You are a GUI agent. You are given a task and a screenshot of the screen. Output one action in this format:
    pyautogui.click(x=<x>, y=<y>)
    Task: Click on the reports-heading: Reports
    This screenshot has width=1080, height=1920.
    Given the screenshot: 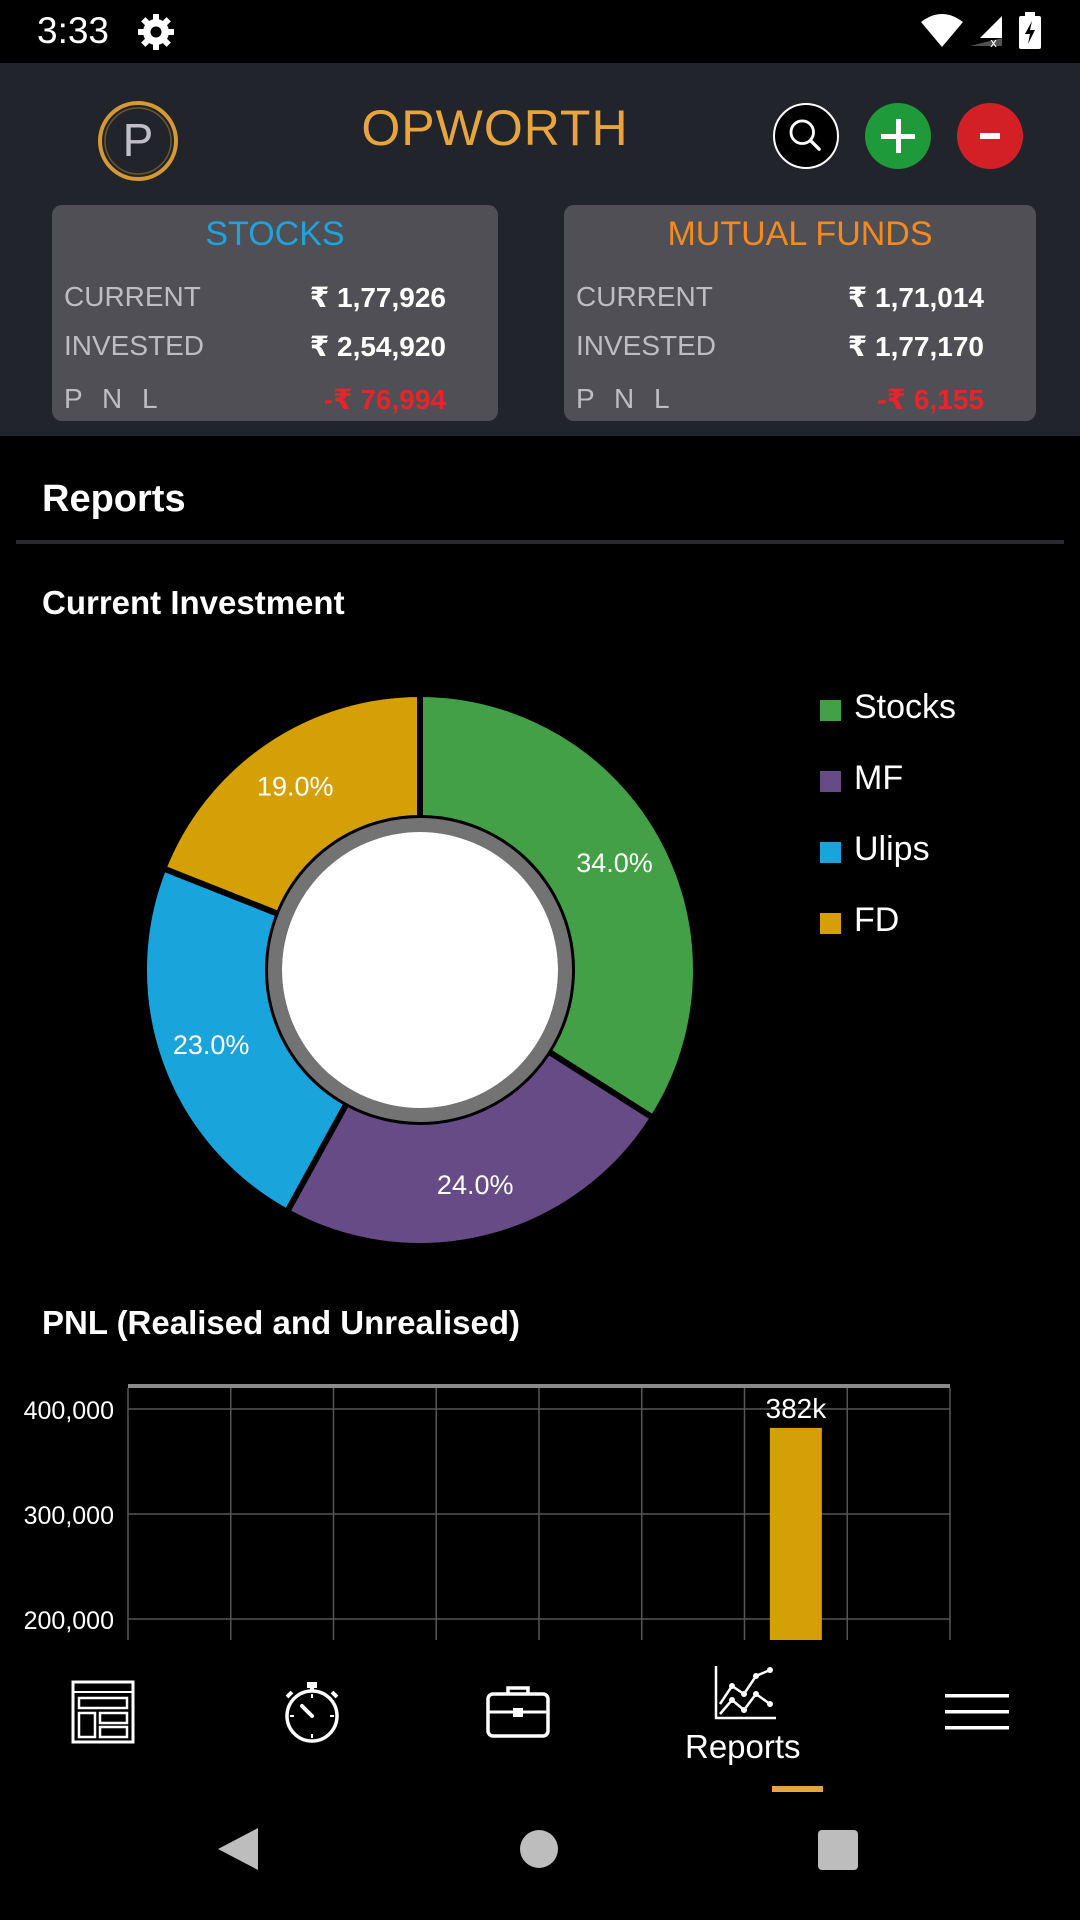 What is the action you would take?
    pyautogui.click(x=114, y=499)
    